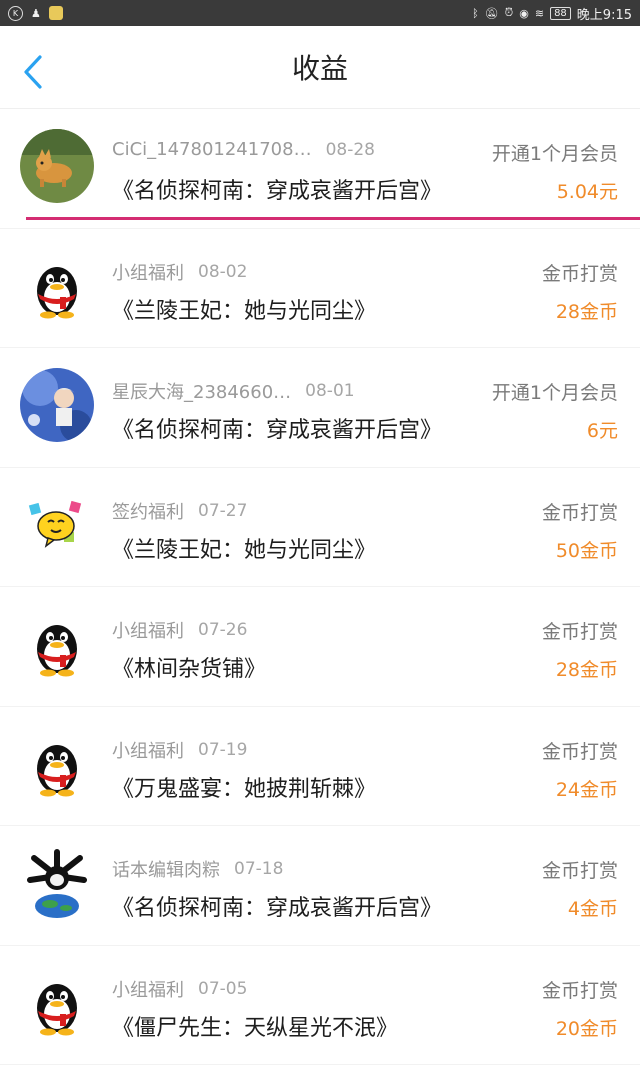  I want to click on k-app-icon: K, so click(15, 13).